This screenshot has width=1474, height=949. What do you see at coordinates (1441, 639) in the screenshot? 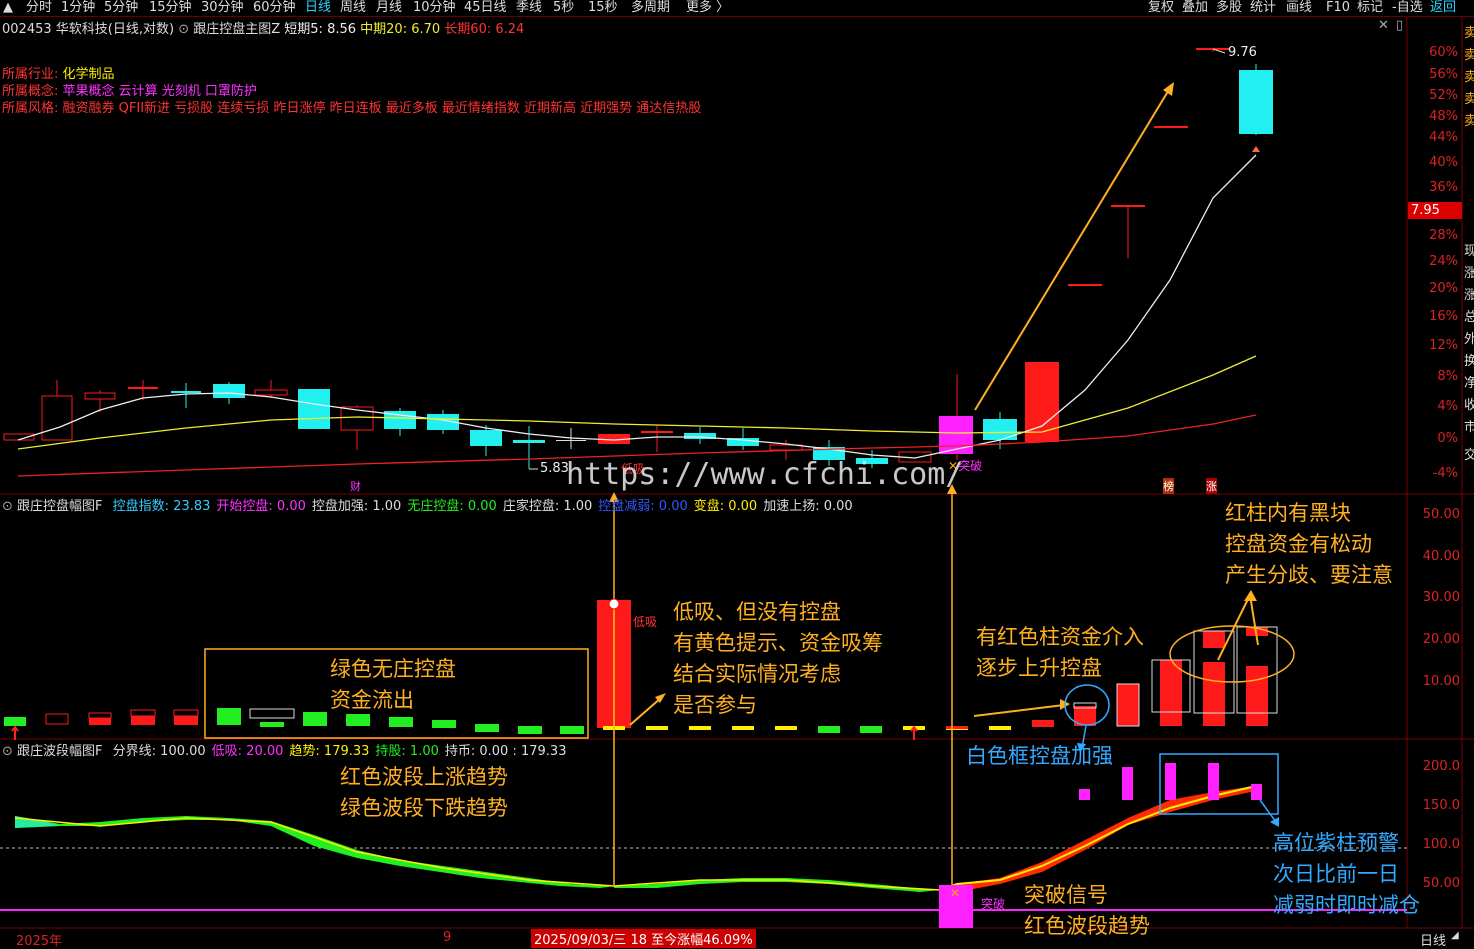
I see `control-axis-tick: 20.00` at bounding box center [1441, 639].